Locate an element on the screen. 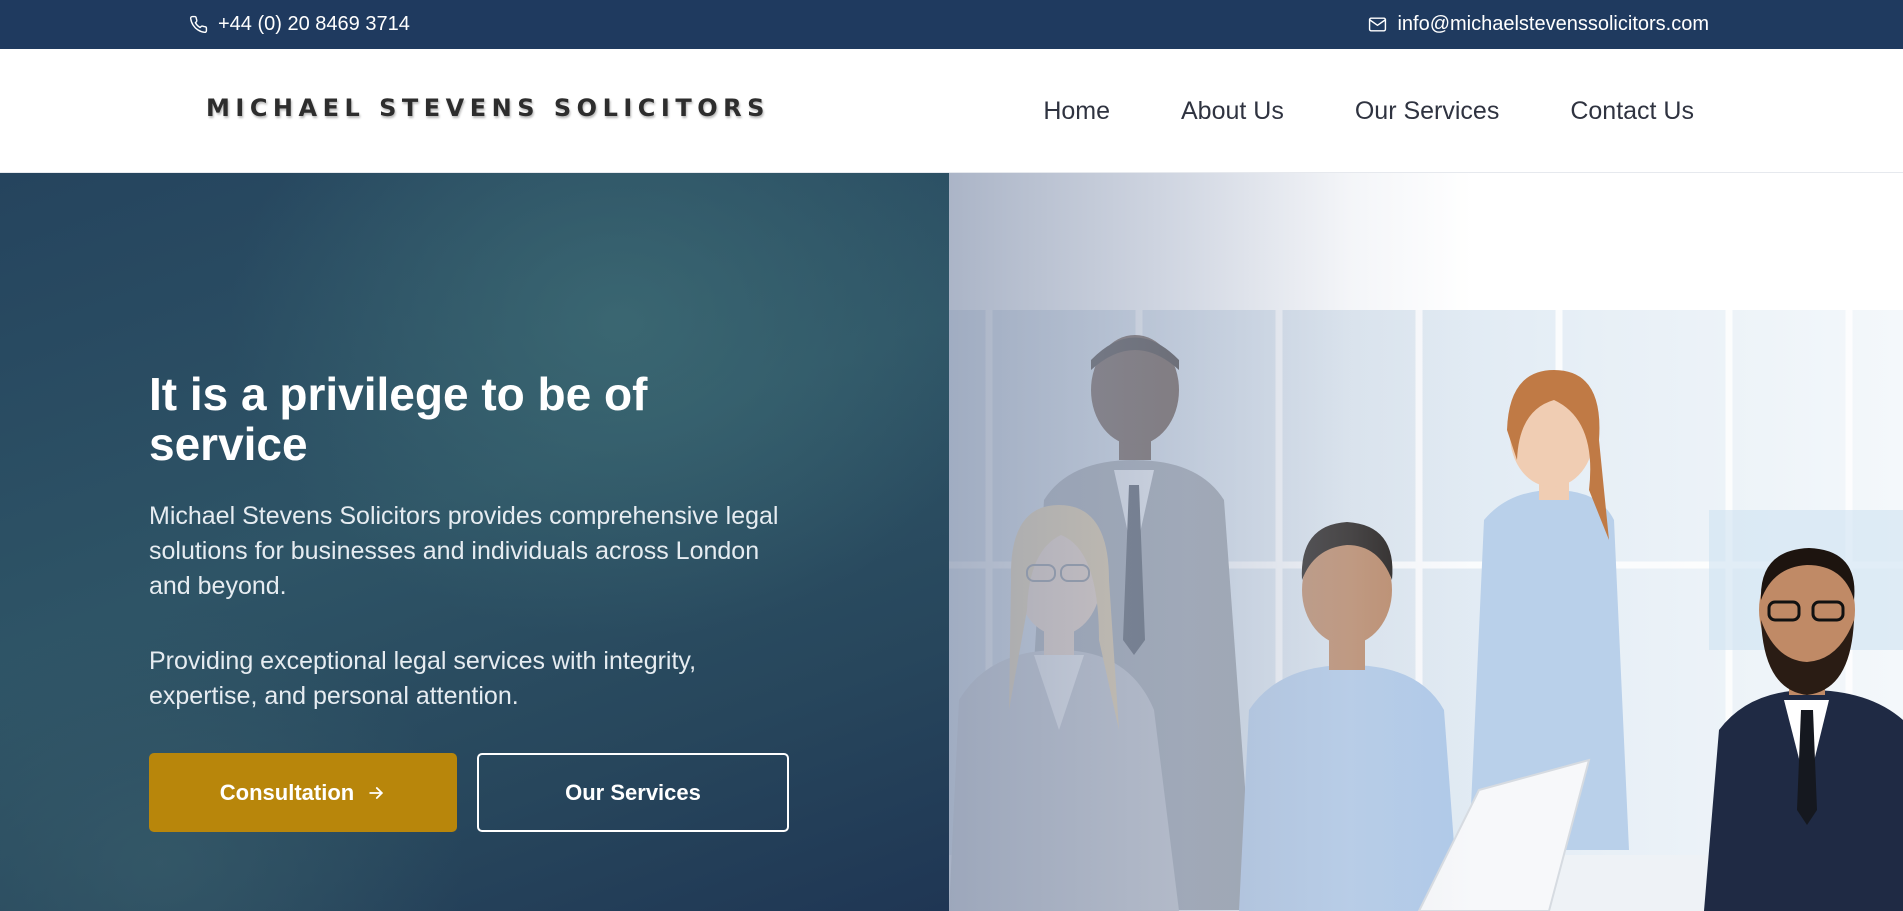 Image resolution: width=1903 pixels, height=911 pixels. email-contact: info@michaelstevenssolicitors.com is located at coordinates (1538, 24).